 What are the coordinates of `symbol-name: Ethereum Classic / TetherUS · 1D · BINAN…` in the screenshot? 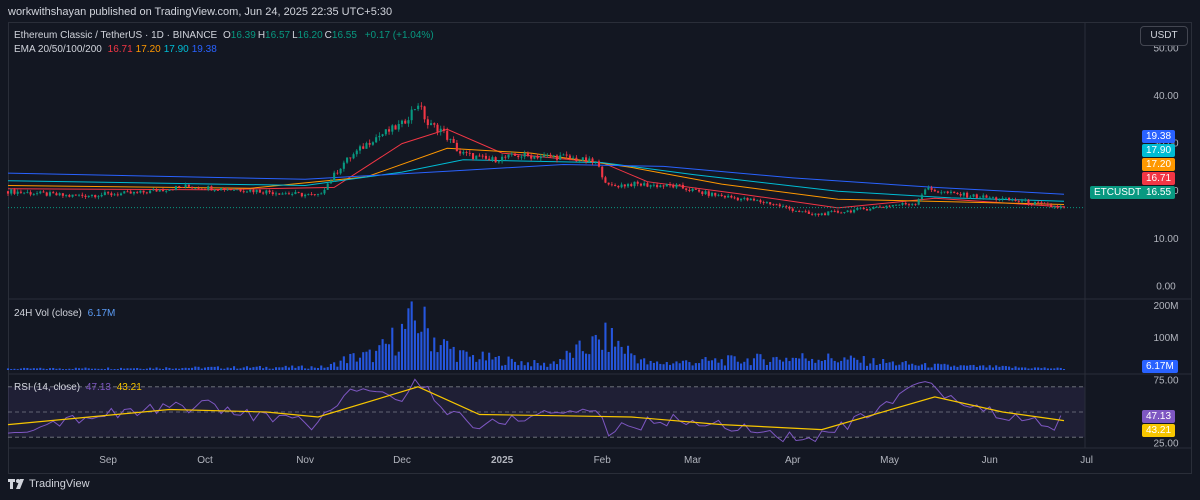 It's located at (115, 35).